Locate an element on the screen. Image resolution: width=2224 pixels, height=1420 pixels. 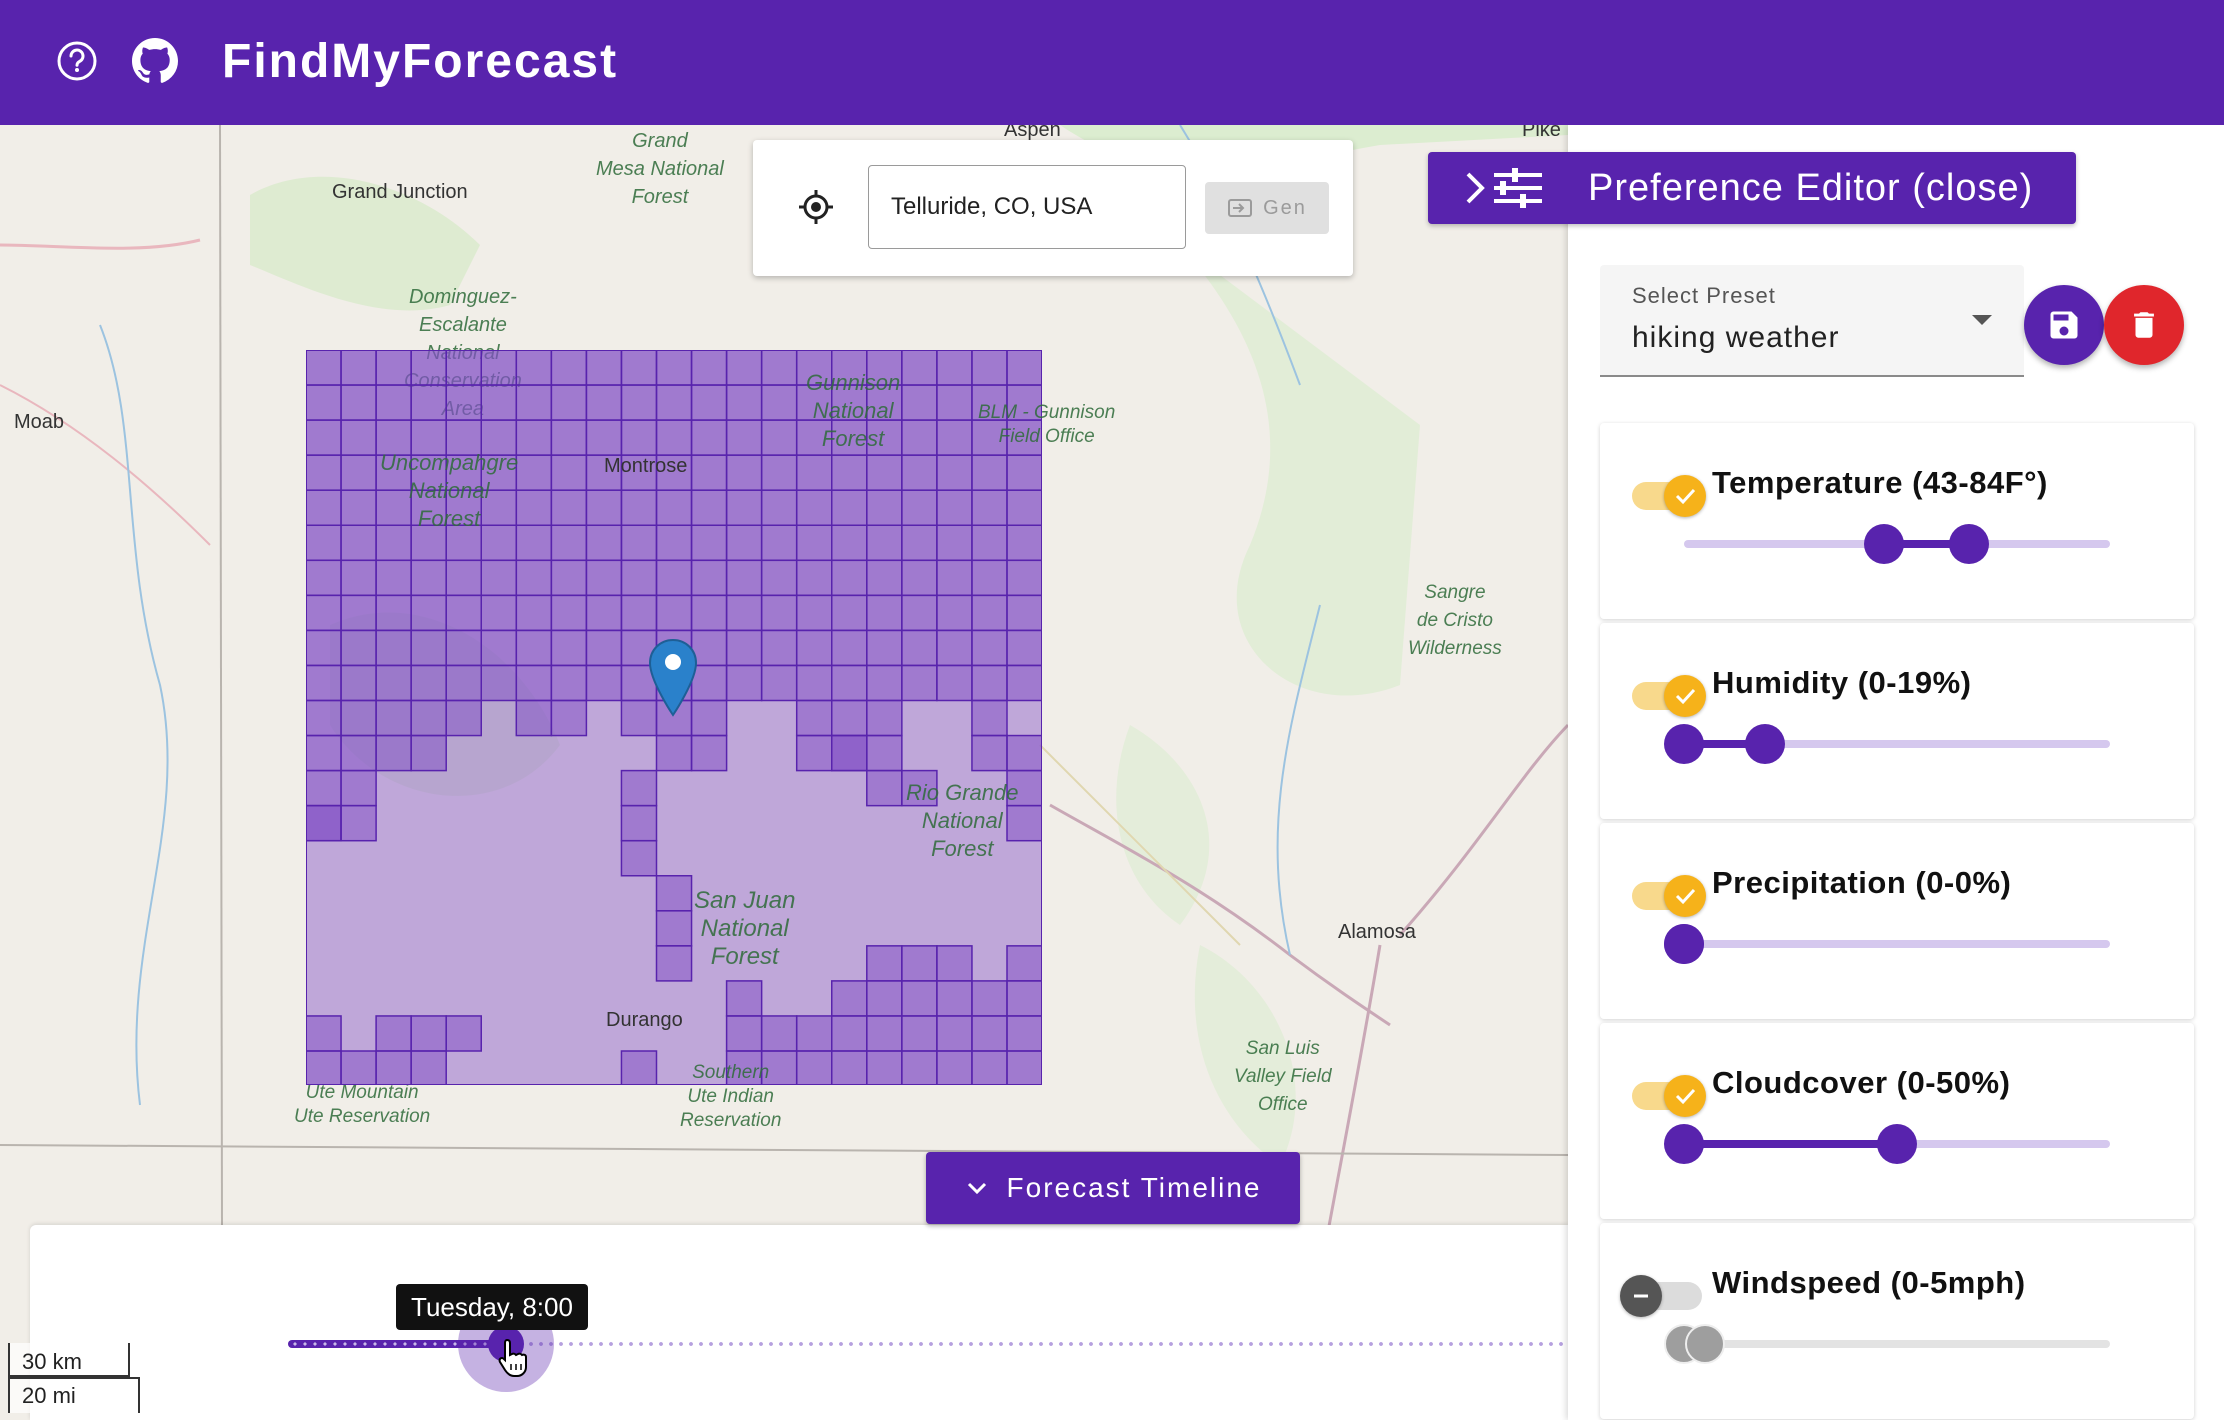
app-title: FindMyForecast is located at coordinates (420, 61).